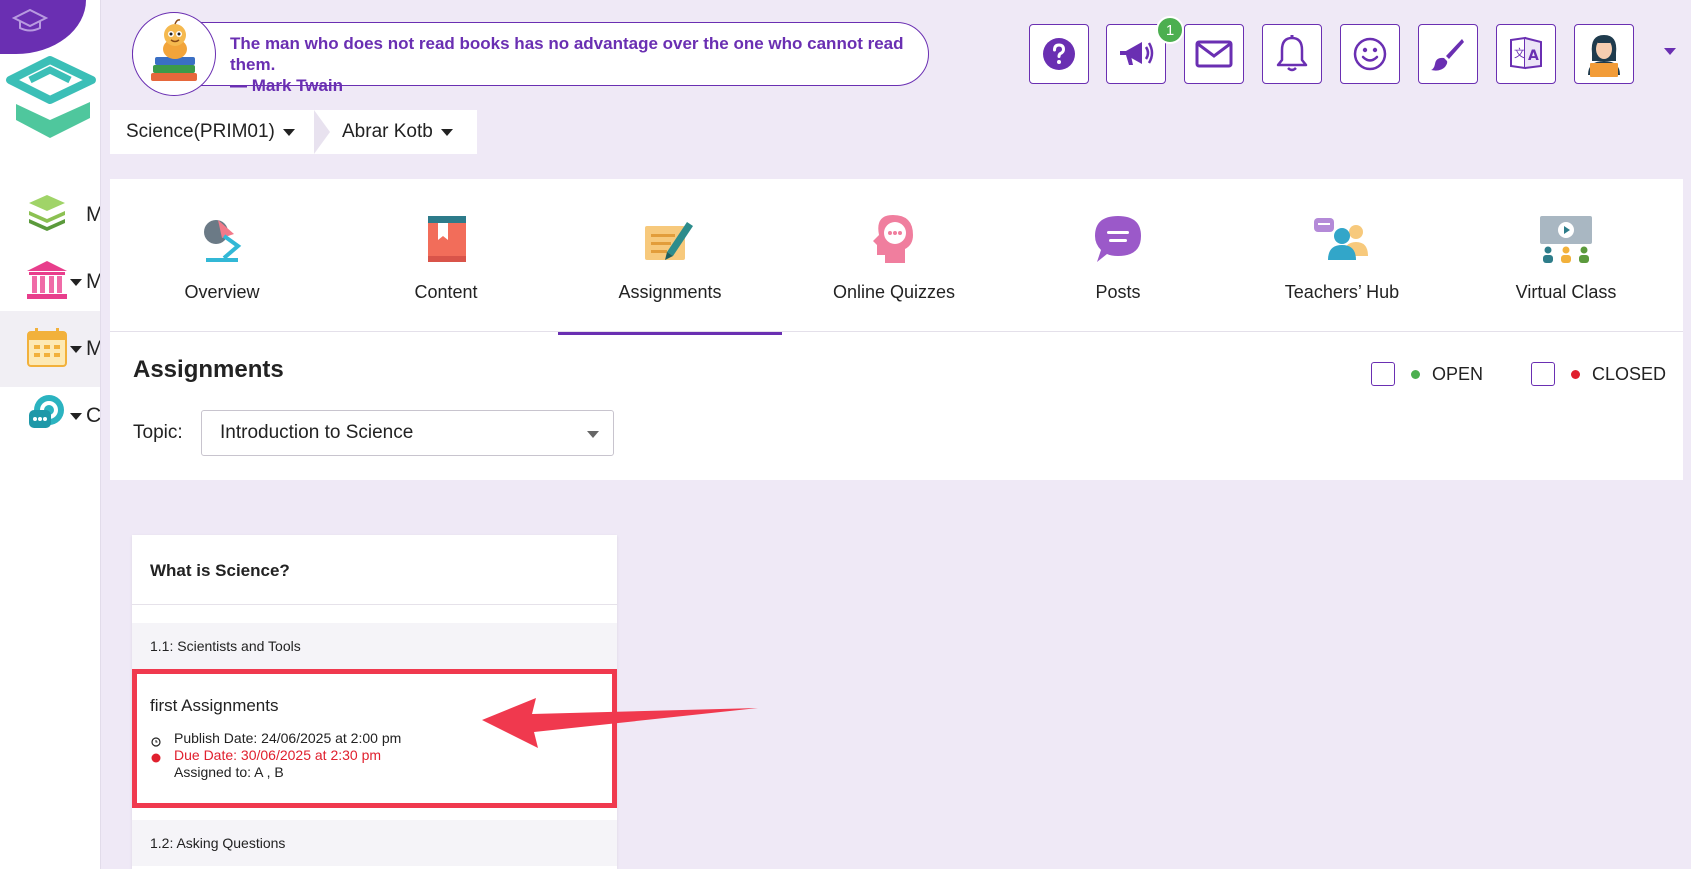 The height and width of the screenshot is (869, 1691). I want to click on chat-icon, so click(47, 416).